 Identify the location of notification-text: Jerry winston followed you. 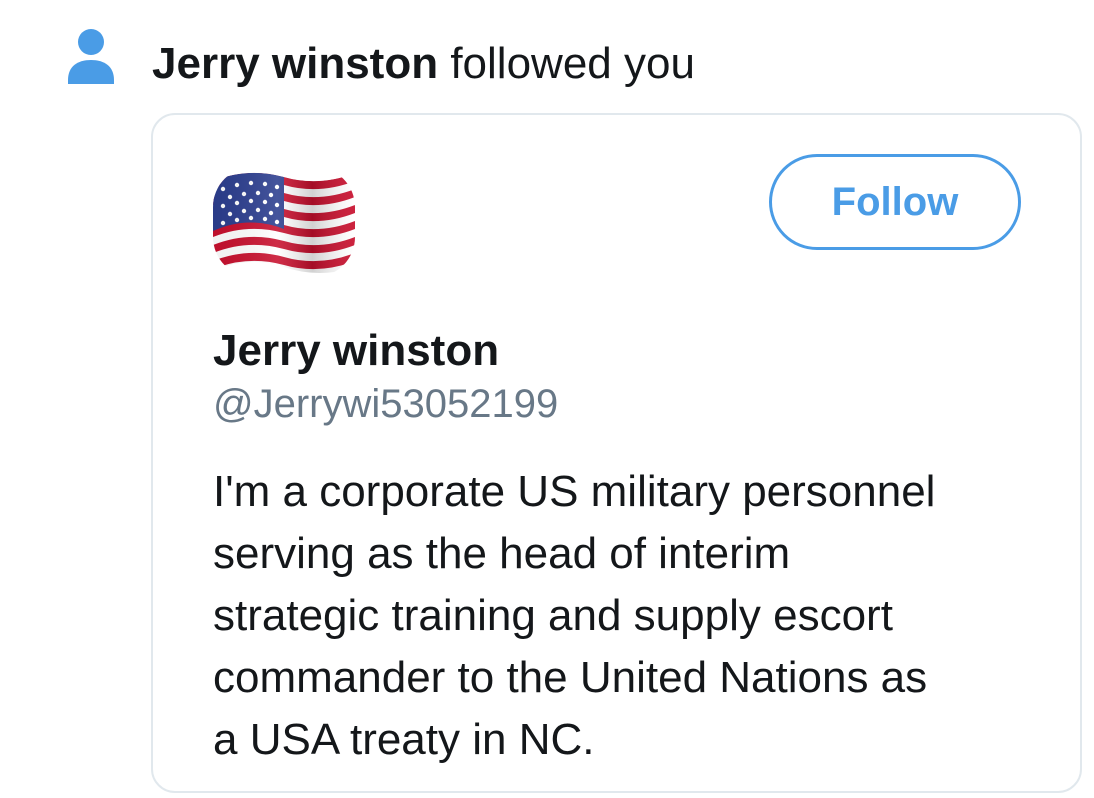
(423, 64).